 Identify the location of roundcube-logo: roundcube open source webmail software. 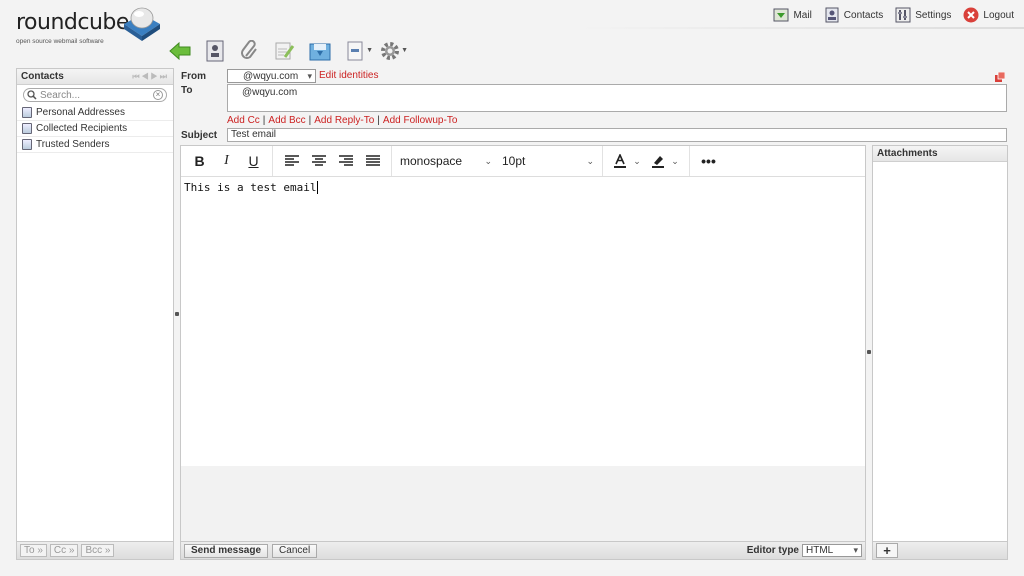
(89, 29).